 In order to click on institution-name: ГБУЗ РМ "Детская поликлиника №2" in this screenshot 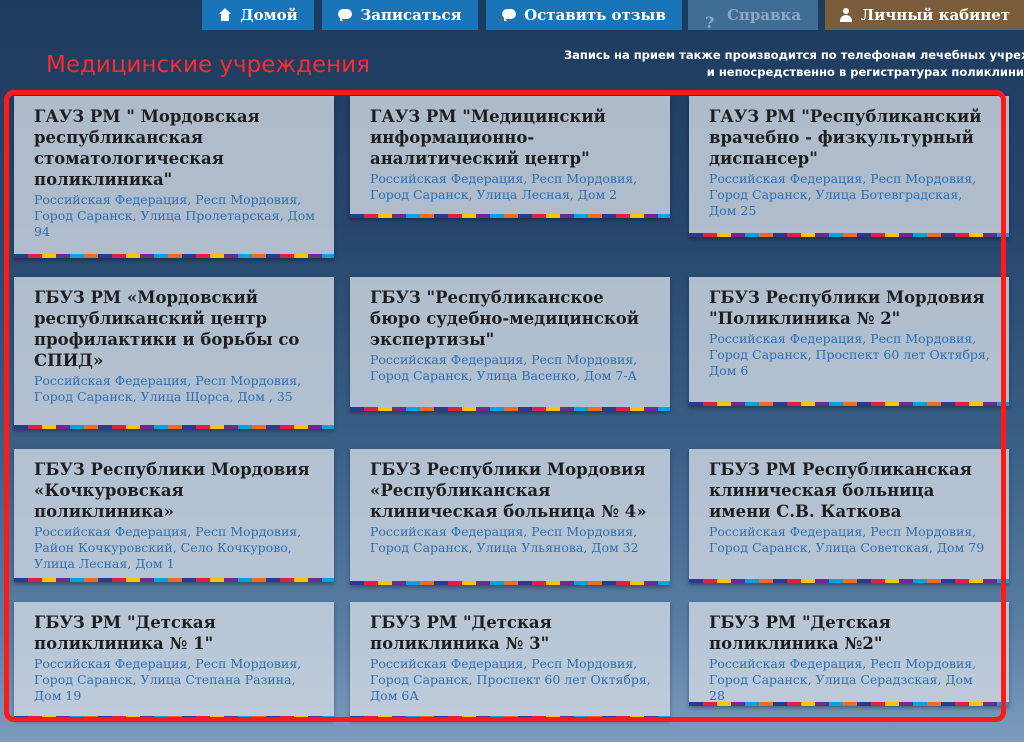, I will do `click(850, 633)`.